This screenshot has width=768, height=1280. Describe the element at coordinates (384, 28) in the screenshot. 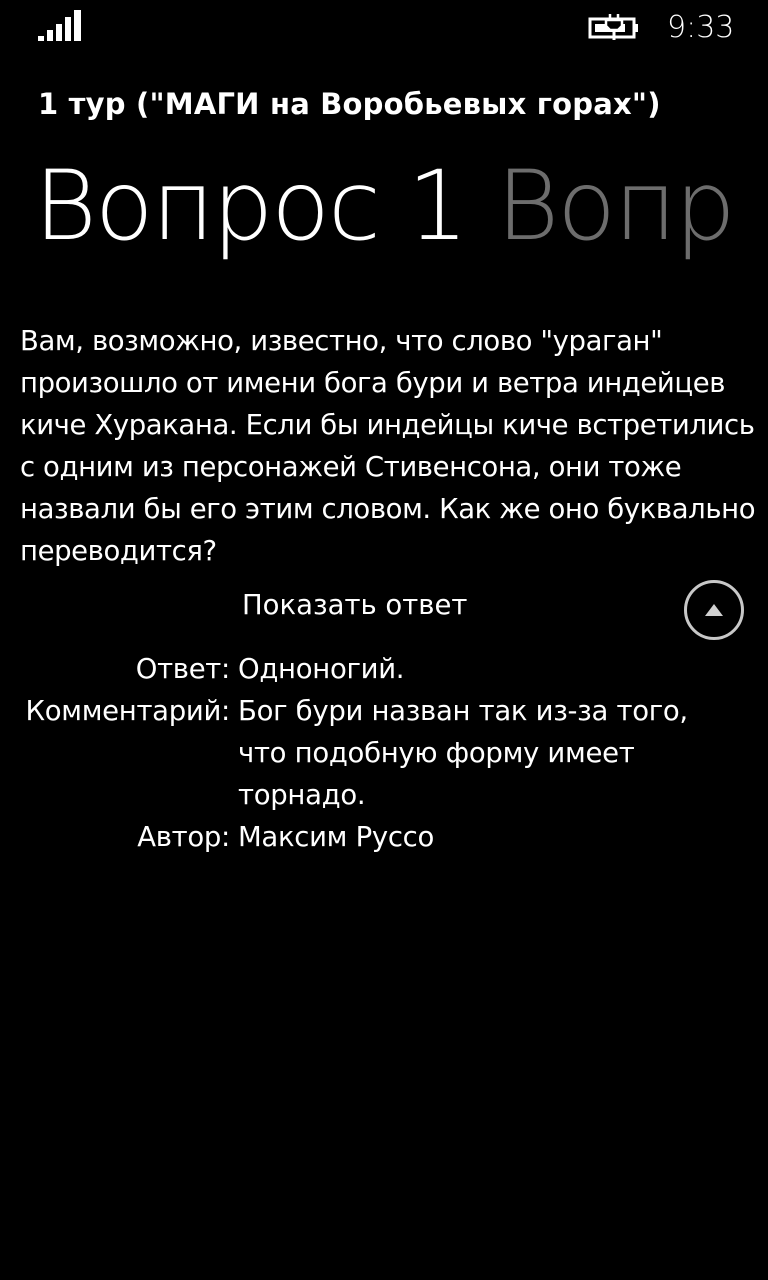

I see `status-bar: 9:33` at that location.